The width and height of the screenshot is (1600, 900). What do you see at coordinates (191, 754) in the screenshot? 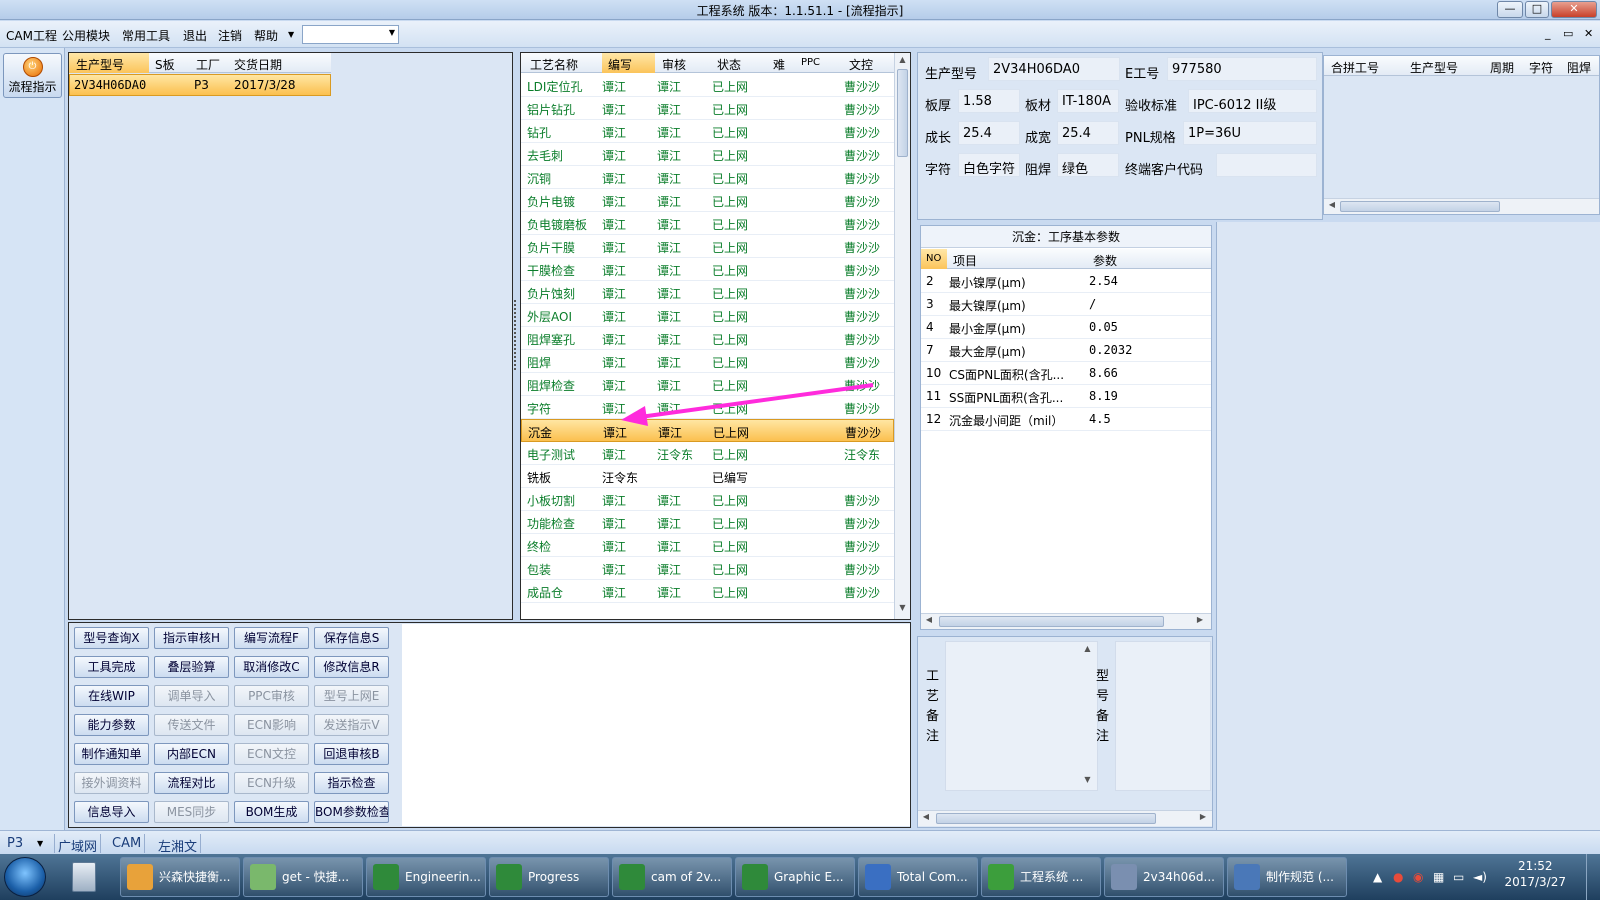
I see `action-button: 内部ECN` at bounding box center [191, 754].